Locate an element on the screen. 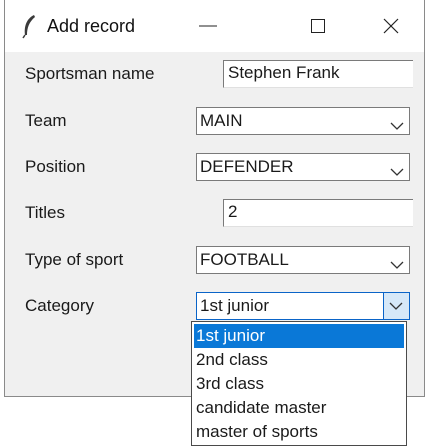  window-title: Add record is located at coordinates (91, 26).